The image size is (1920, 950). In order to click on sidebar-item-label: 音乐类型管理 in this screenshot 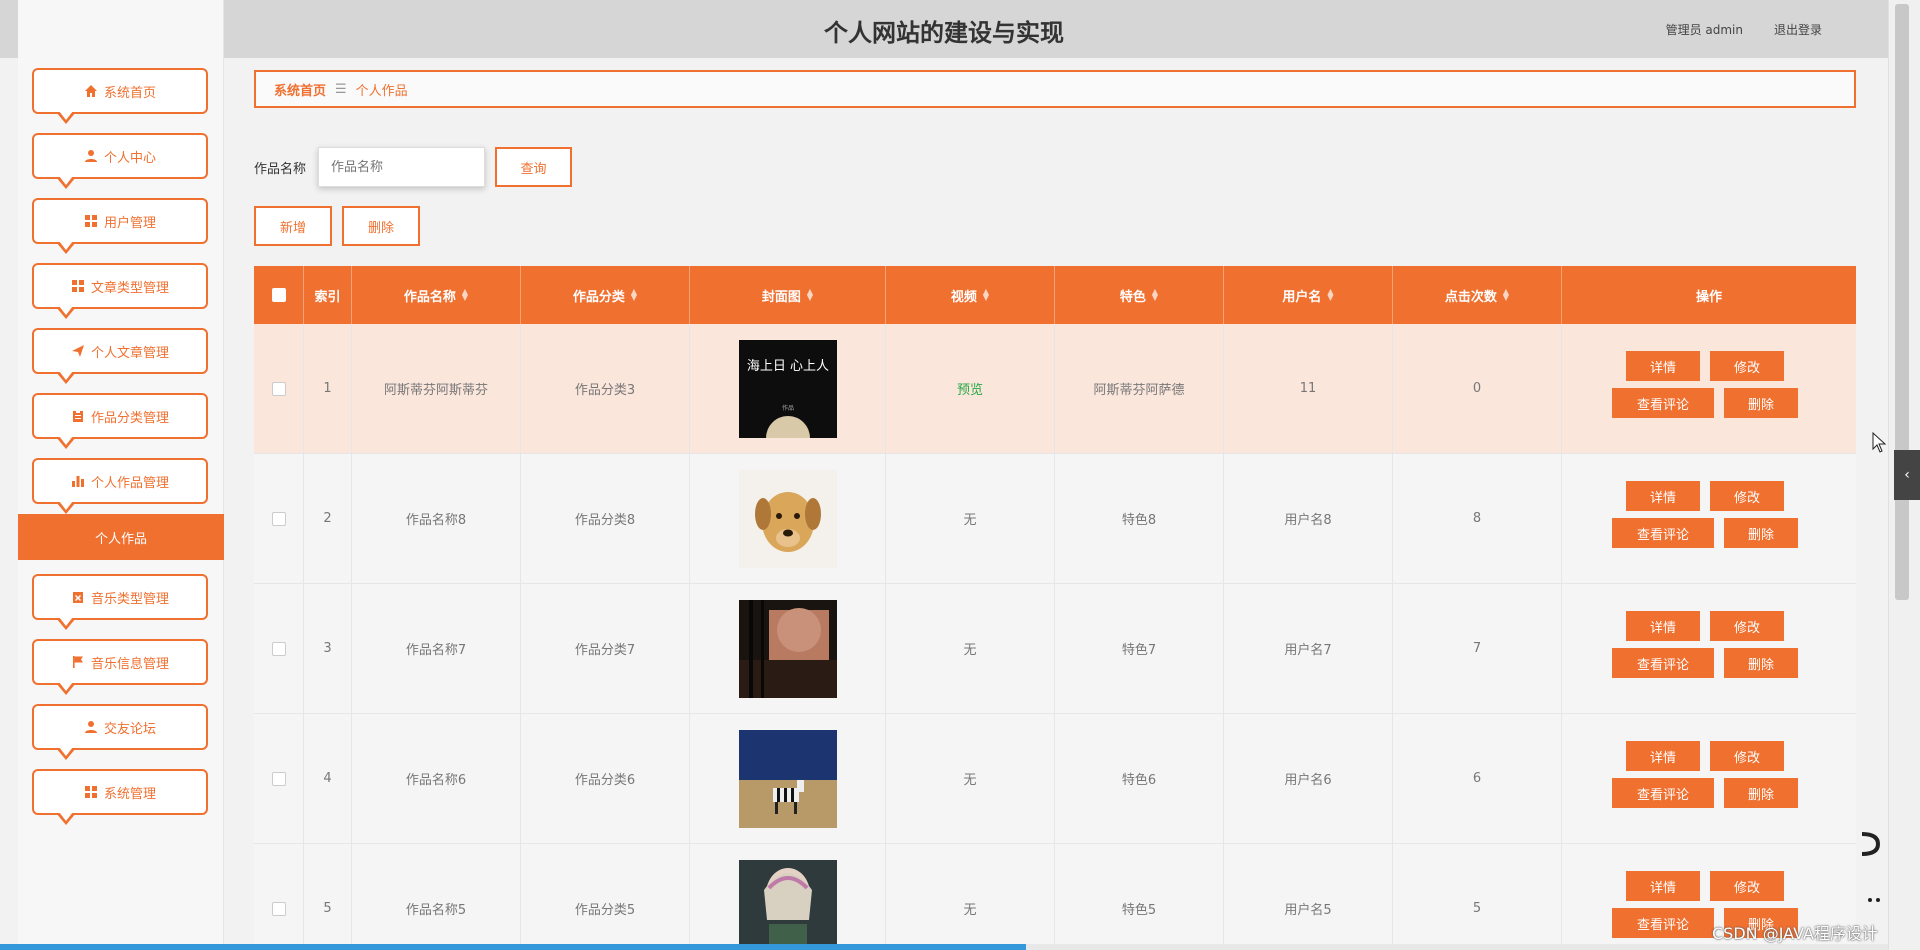, I will do `click(129, 599)`.